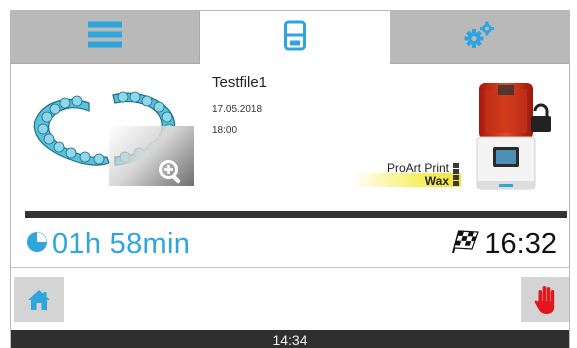  I want to click on printer-image, so click(511, 139).